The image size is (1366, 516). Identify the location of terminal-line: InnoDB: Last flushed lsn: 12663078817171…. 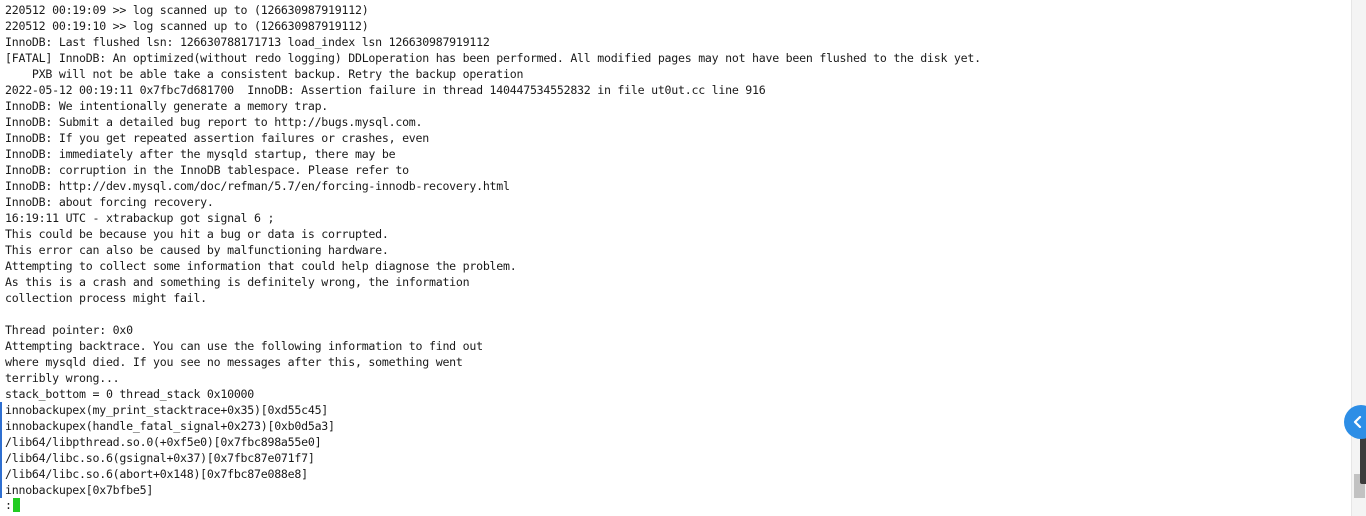
(247, 42).